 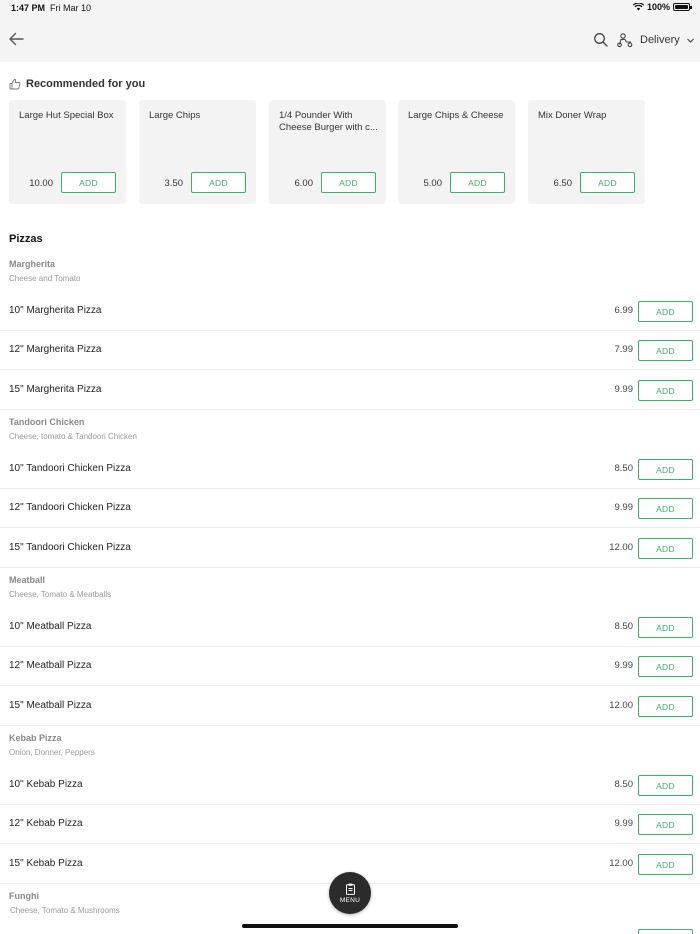 I want to click on arrow-left-icon, so click(x=16, y=39).